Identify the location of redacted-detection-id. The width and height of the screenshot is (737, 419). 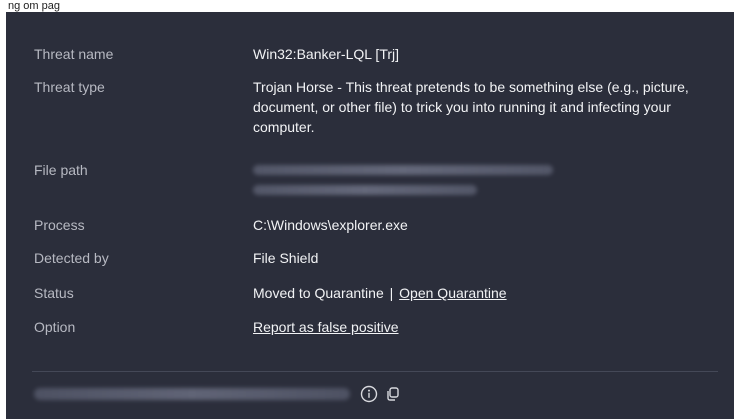
(192, 394).